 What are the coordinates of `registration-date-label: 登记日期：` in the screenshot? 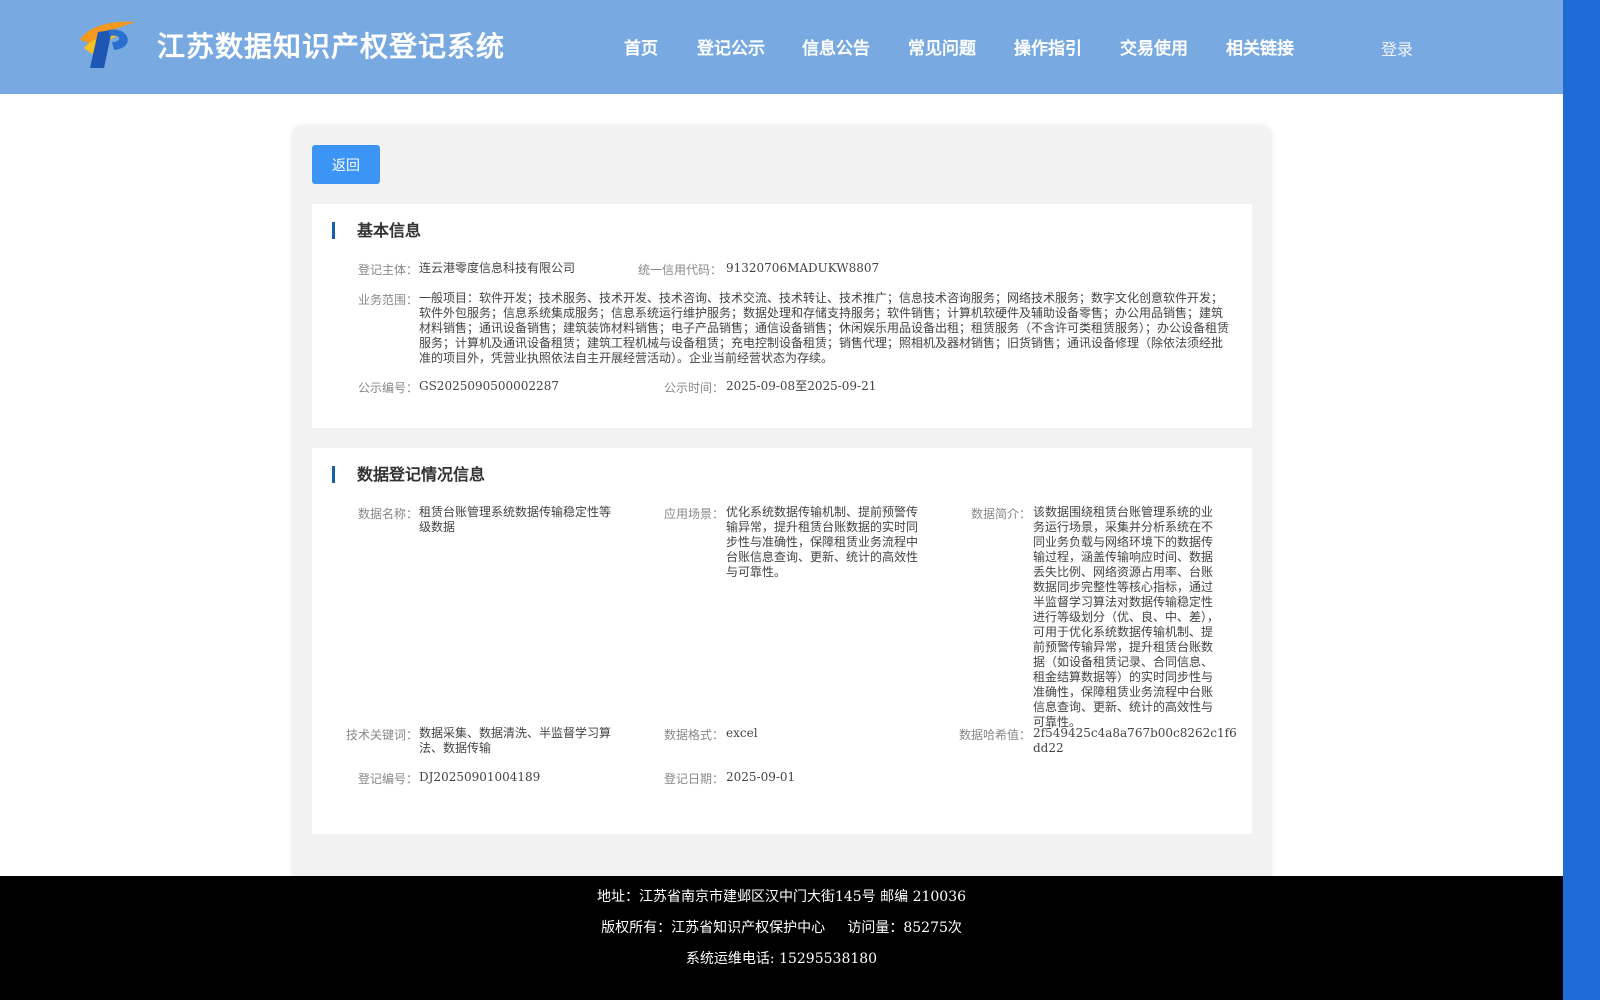 It's located at (693, 779).